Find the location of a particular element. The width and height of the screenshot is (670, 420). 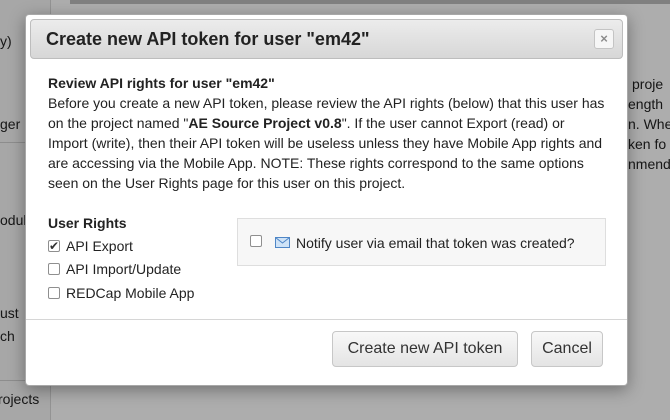

notify-checkbox-wrap is located at coordinates (259, 241).